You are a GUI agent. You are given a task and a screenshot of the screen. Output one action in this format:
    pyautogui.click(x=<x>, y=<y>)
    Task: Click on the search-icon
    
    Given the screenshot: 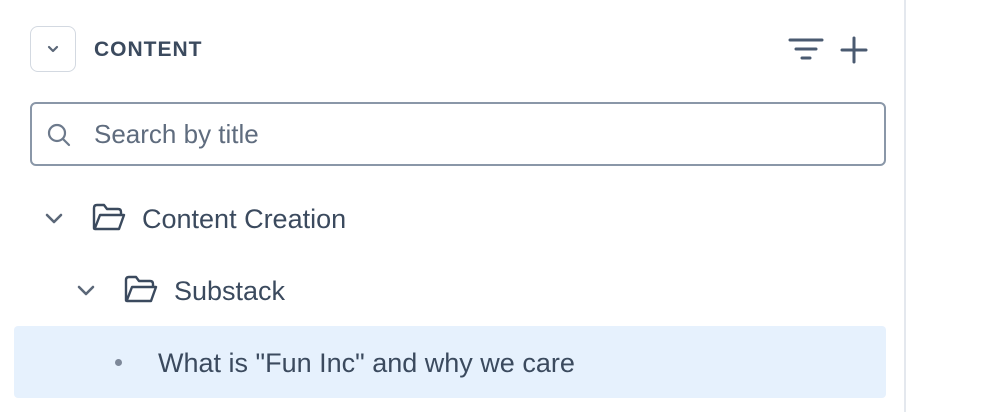 What is the action you would take?
    pyautogui.click(x=59, y=135)
    